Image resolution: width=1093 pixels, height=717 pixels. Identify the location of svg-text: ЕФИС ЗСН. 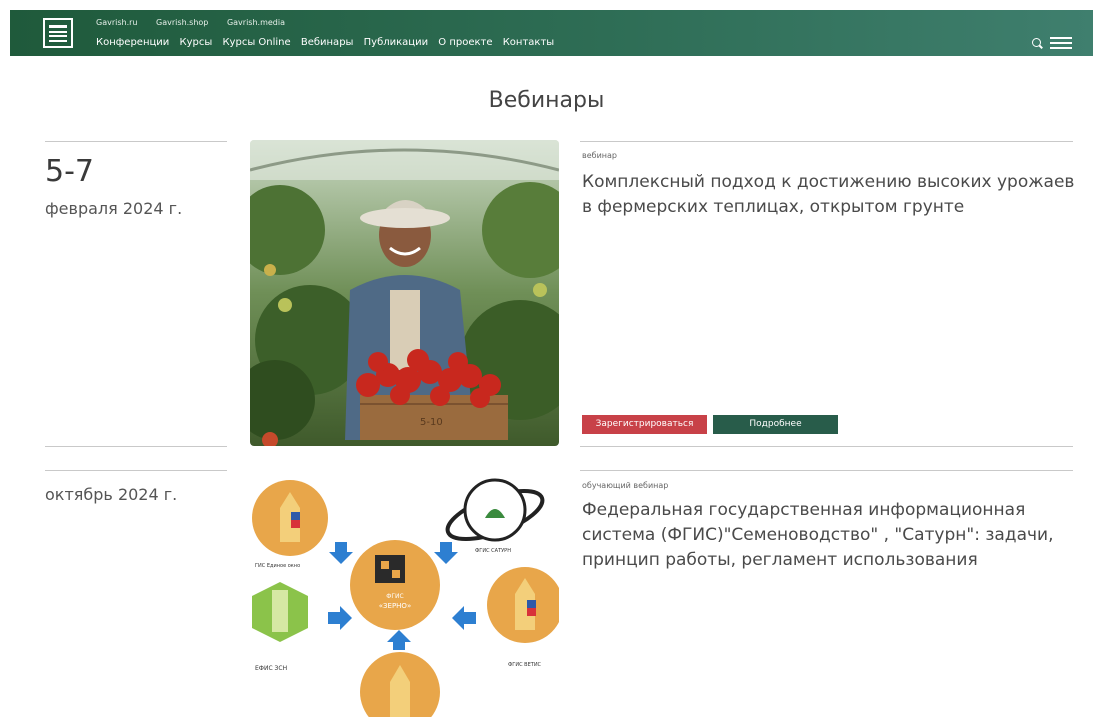
(271, 668).